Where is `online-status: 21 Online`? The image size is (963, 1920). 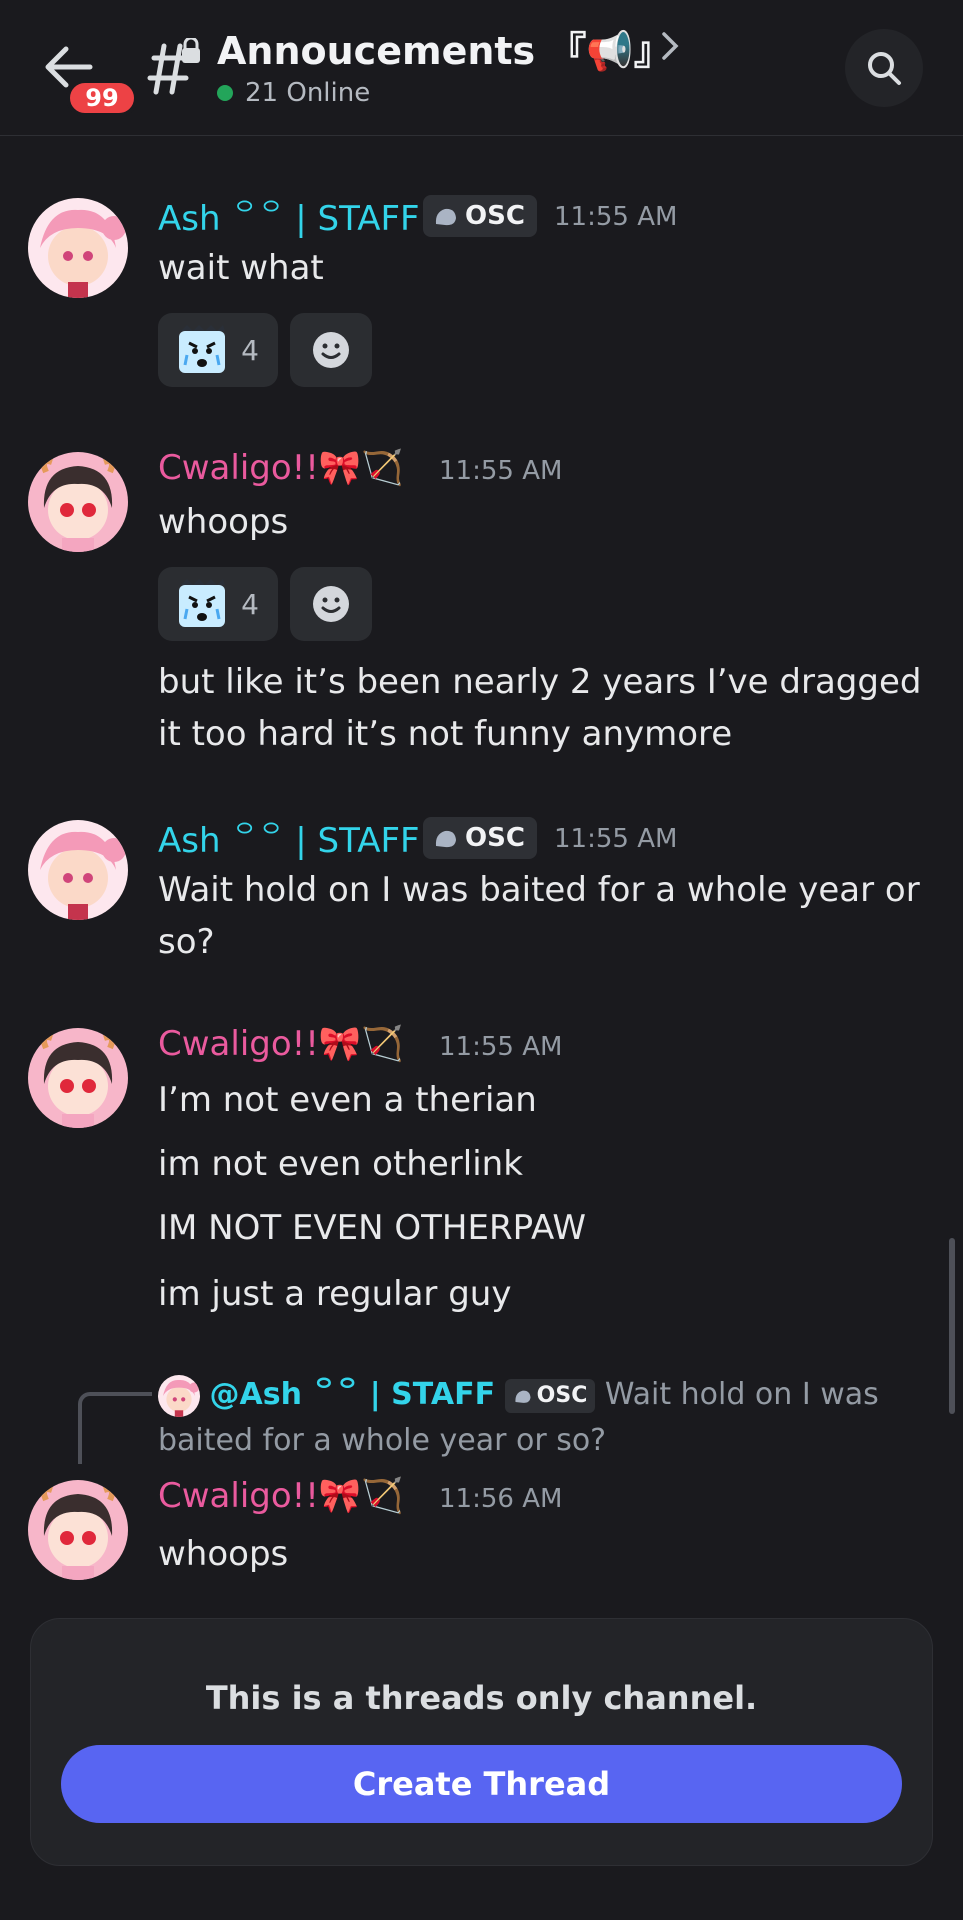 online-status: 21 Online is located at coordinates (293, 93).